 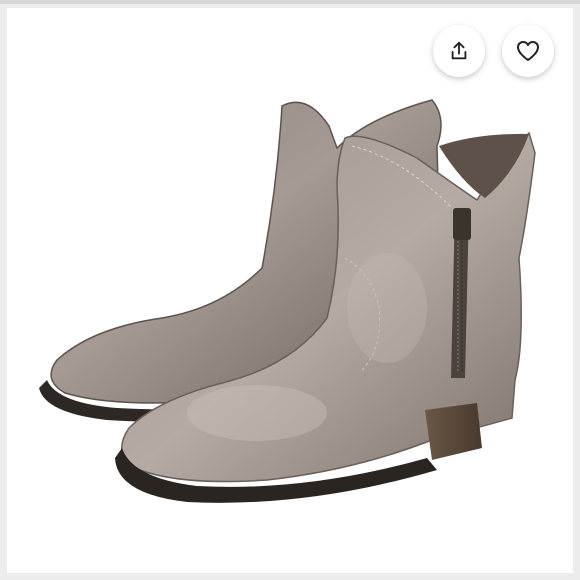 I want to click on top-divider, so click(x=290, y=2).